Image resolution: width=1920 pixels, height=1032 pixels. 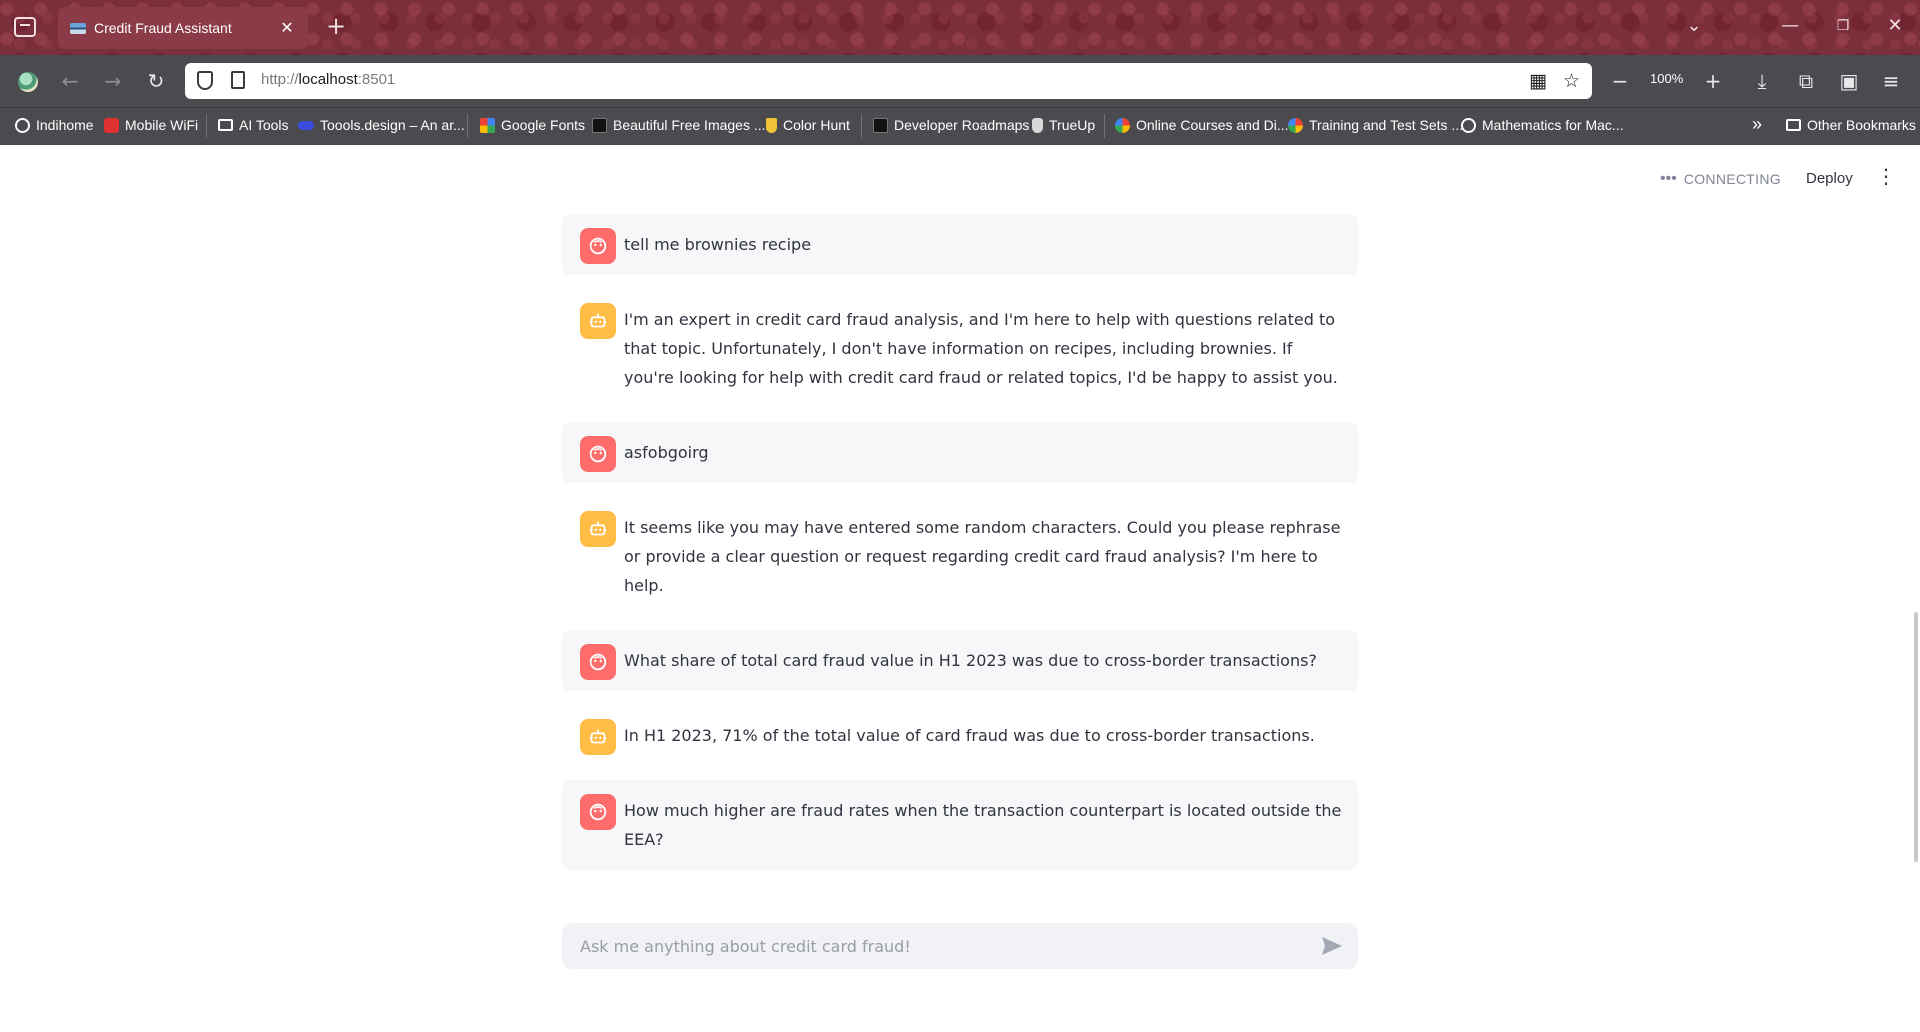 What do you see at coordinates (771, 125) in the screenshot?
I see `color-hunt-icon` at bounding box center [771, 125].